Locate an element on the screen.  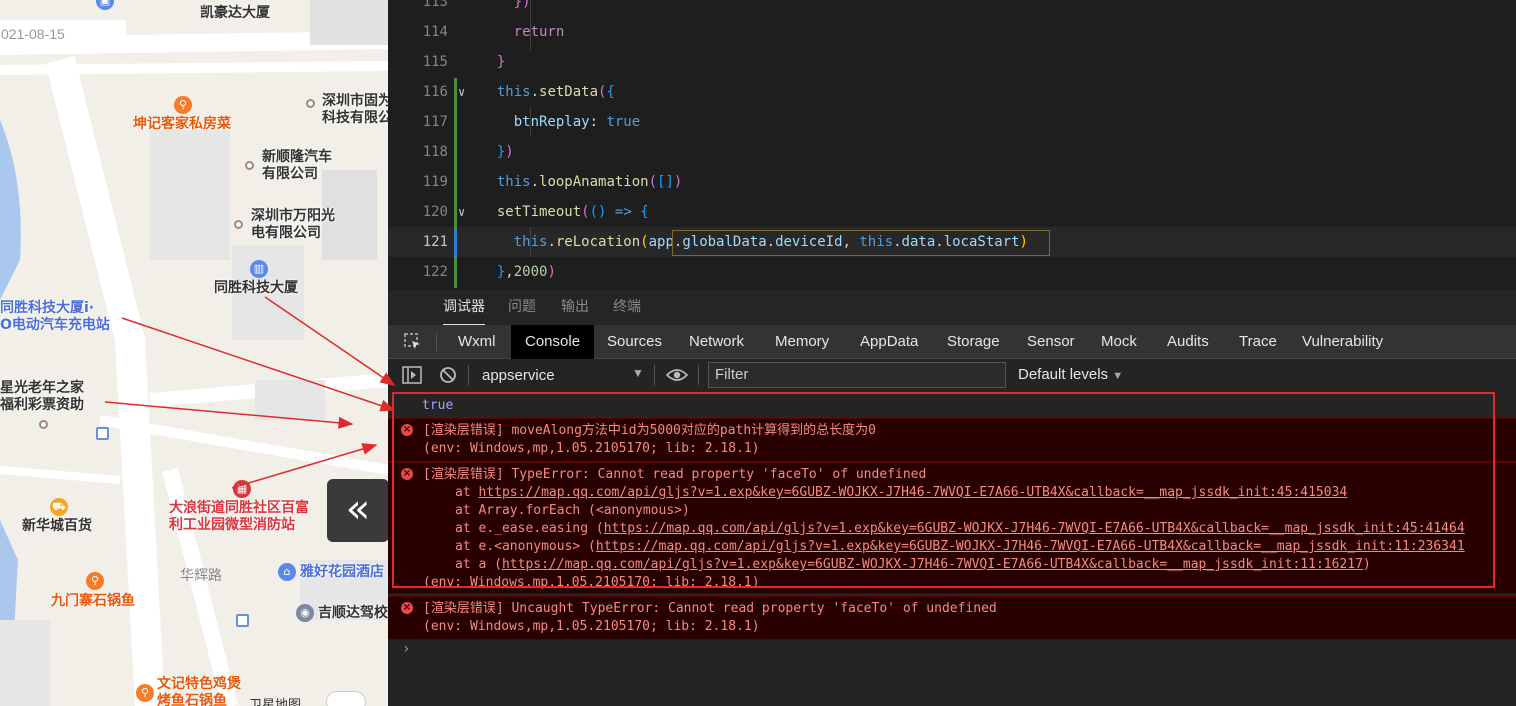
poi-label: 同胜科技大厦i· O电动汽车充电站 is located at coordinates (55, 317).